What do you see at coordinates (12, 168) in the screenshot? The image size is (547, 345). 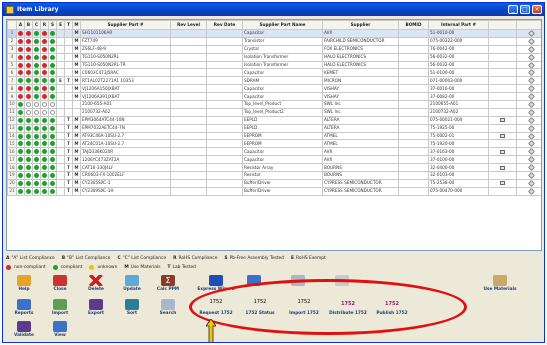 I see `row-number: 18` at bounding box center [12, 168].